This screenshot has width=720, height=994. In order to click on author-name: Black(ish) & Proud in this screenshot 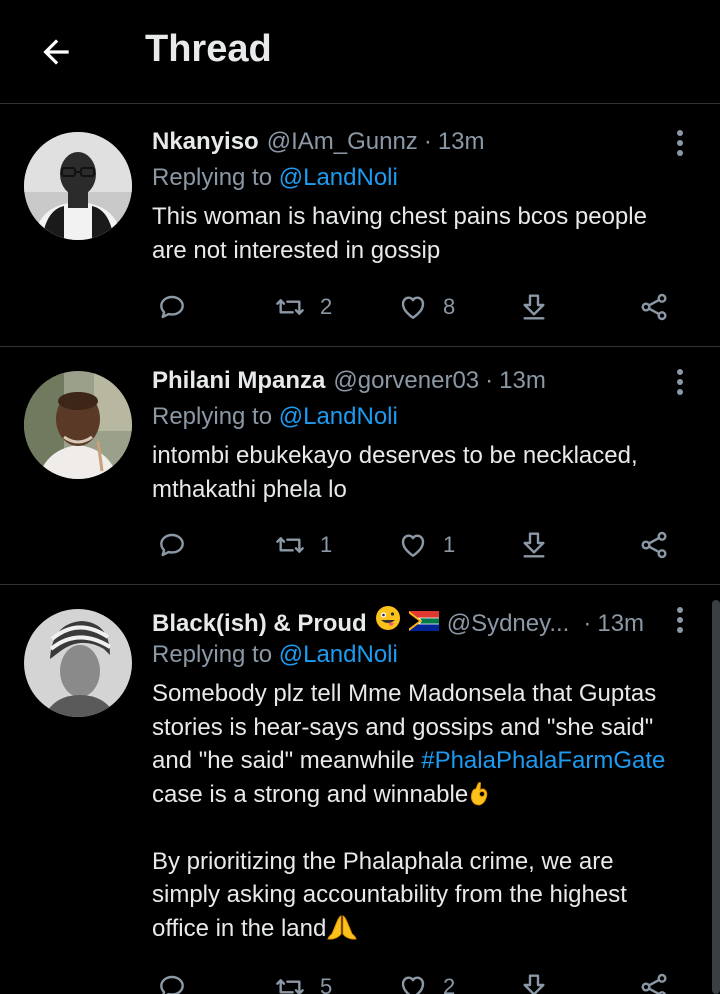, I will do `click(259, 624)`.